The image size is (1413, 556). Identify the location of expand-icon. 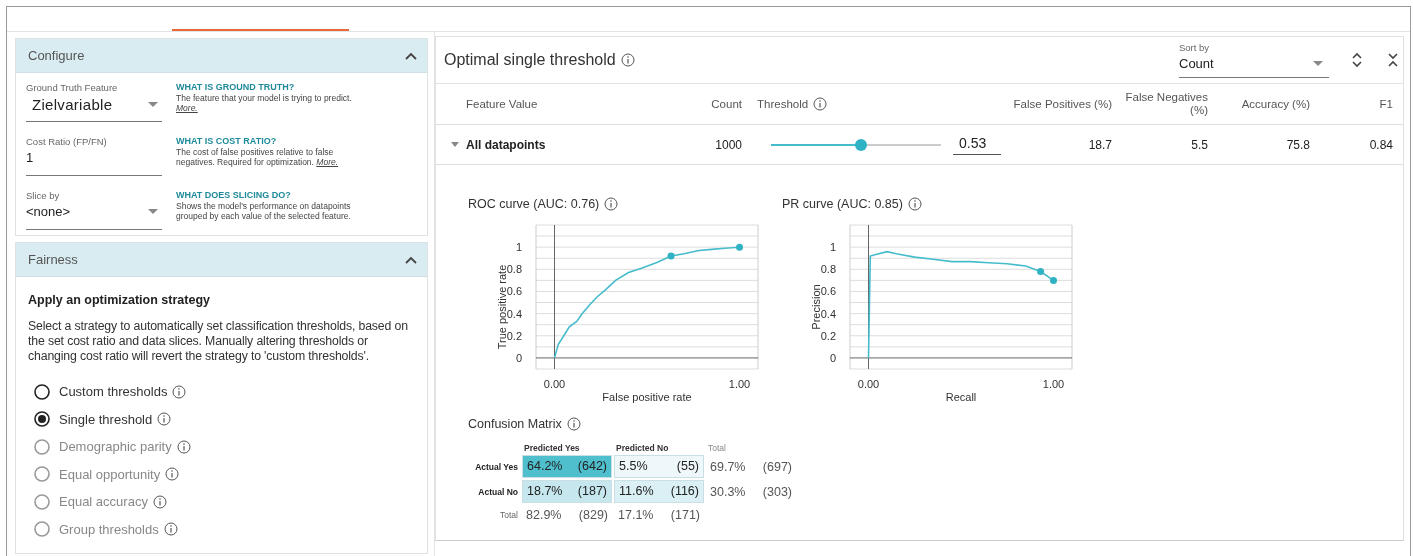
(1357, 60).